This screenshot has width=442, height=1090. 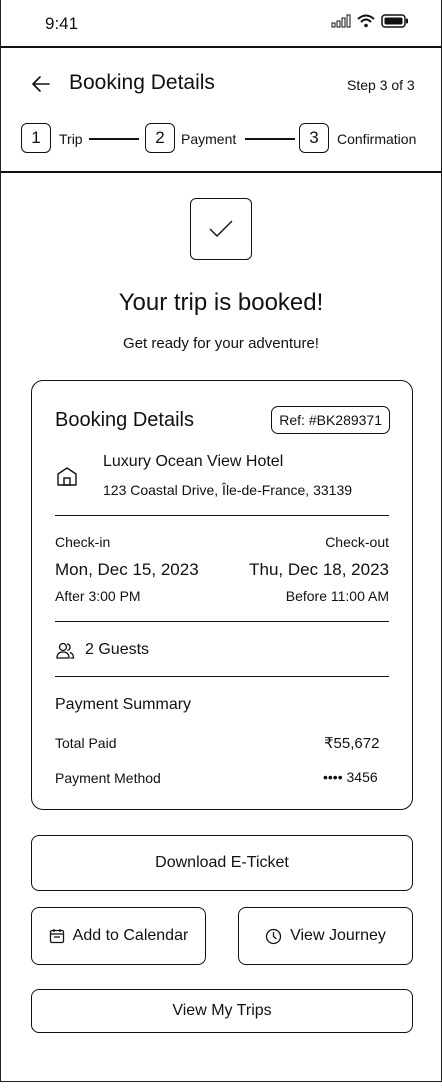 I want to click on step-1-label: Trip, so click(x=71, y=139).